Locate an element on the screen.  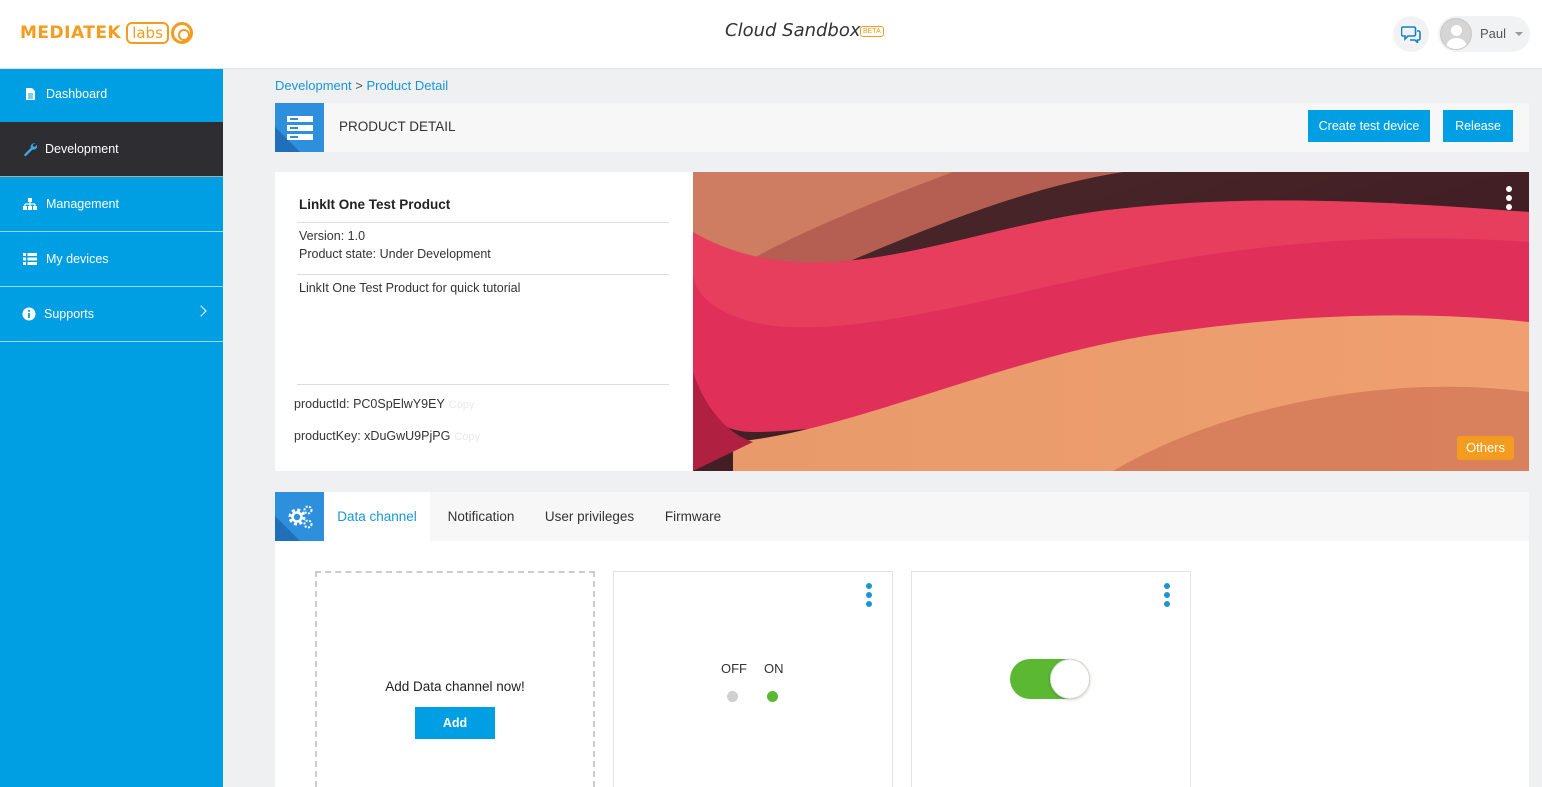
tab-firmware: Firmware is located at coordinates (693, 516).